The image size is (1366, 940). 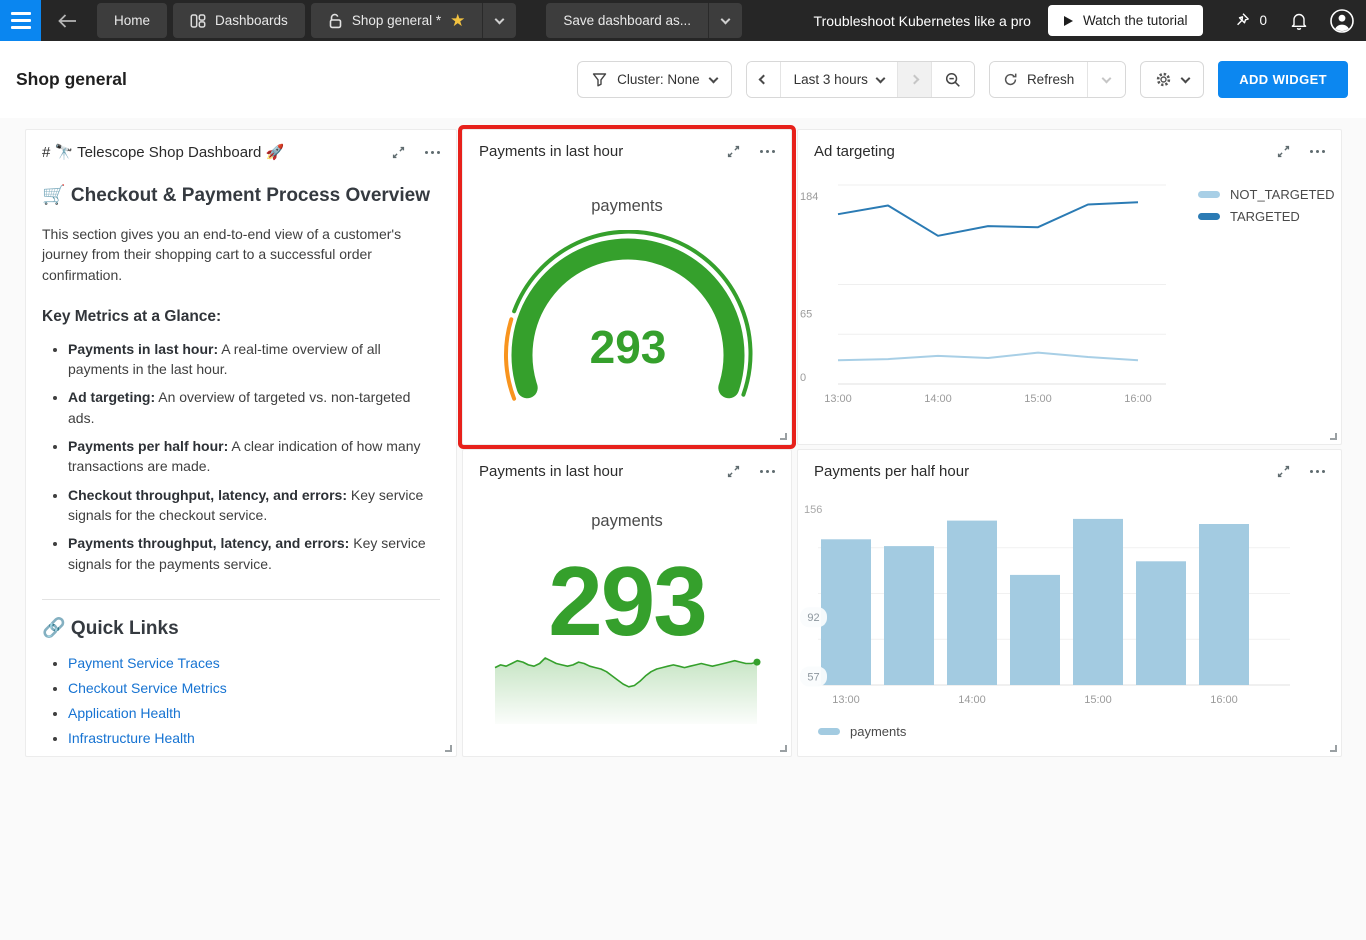 What do you see at coordinates (628, 347) in the screenshot?
I see `svg-text: 293` at bounding box center [628, 347].